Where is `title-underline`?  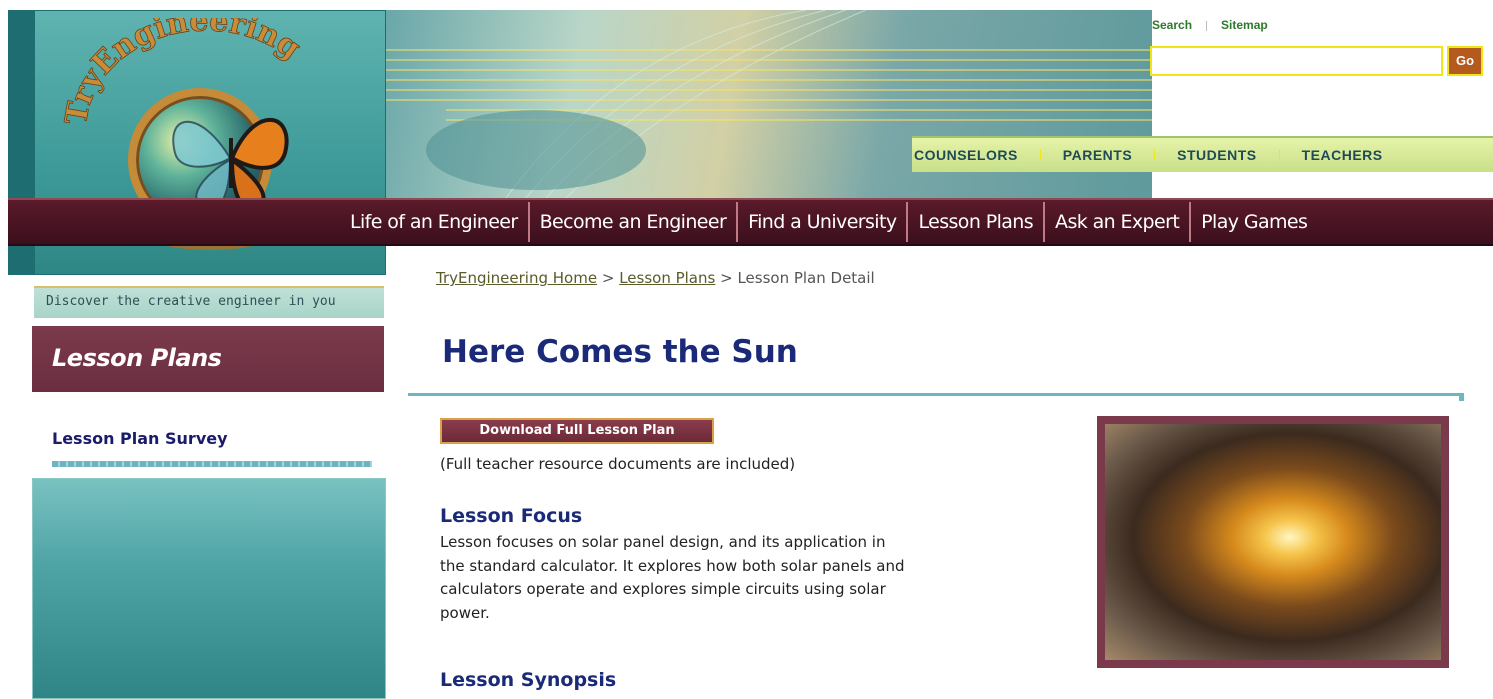
title-underline is located at coordinates (936, 394).